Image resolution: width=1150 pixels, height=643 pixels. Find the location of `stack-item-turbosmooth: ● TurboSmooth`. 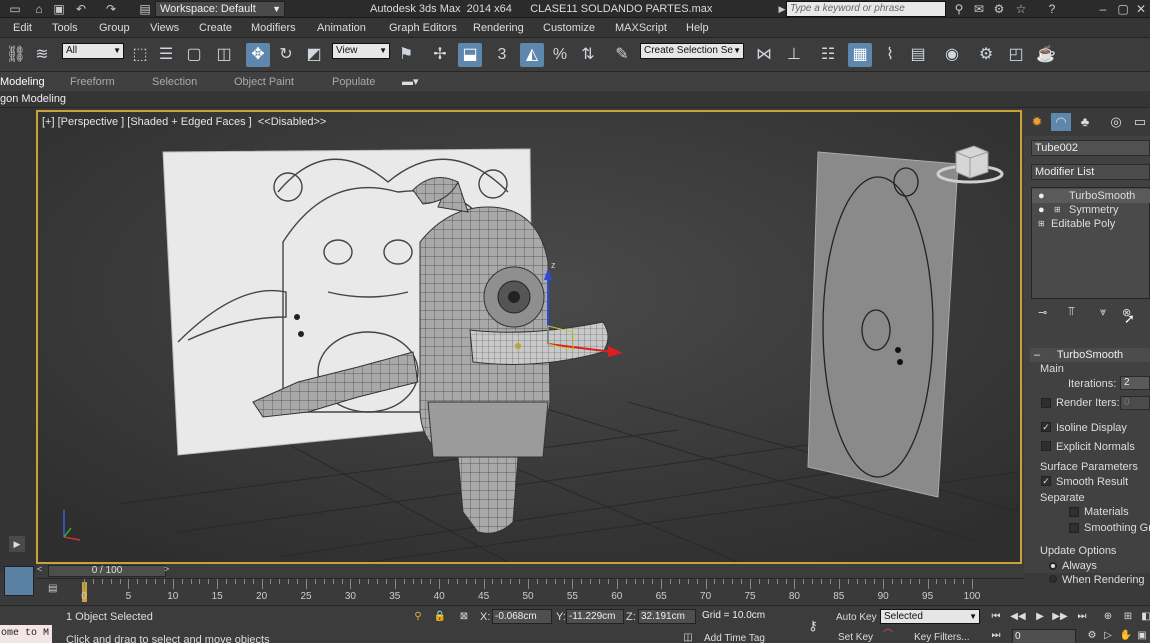

stack-item-turbosmooth: ● TurboSmooth is located at coordinates (1091, 196).